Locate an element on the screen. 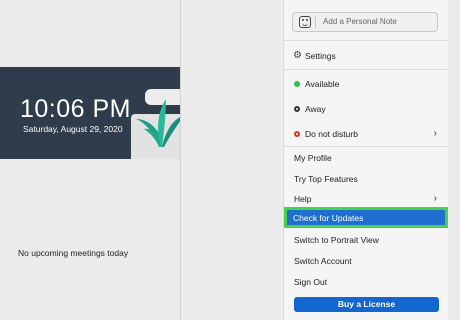  switch-account-item: Switch Account is located at coordinates (366, 261).